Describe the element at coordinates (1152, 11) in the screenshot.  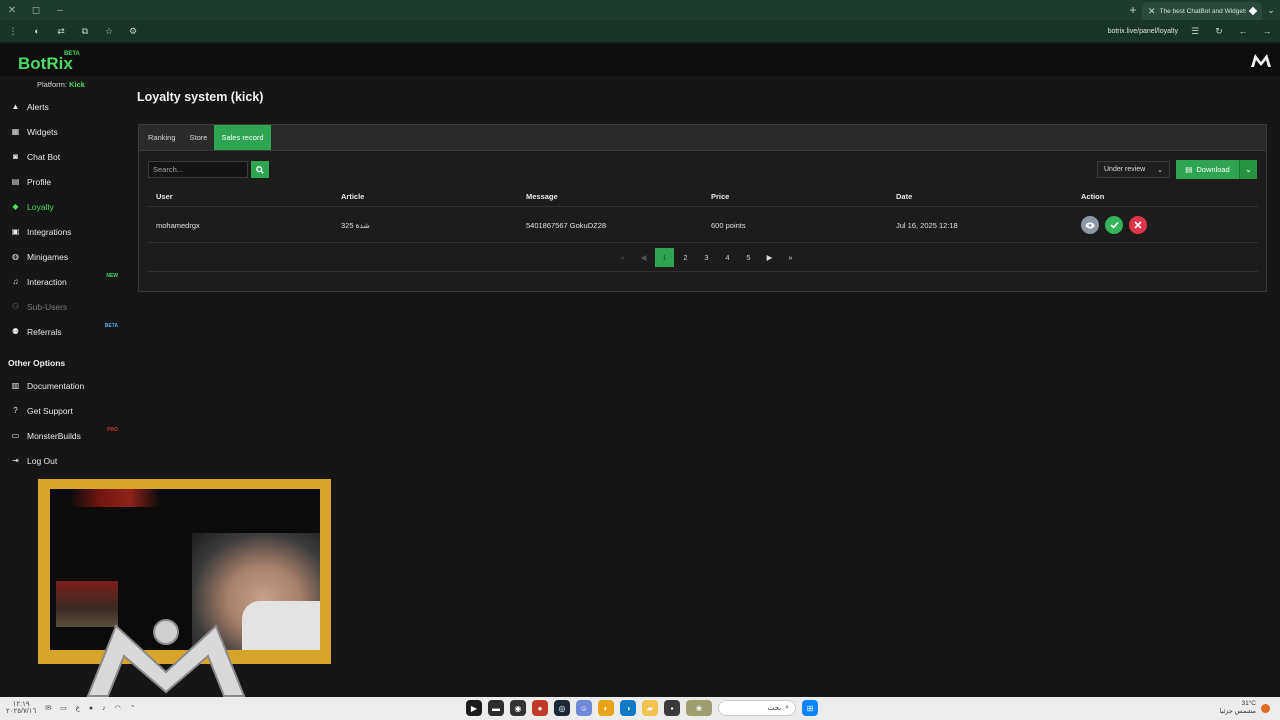
I see `tab-close-icon: ✕` at that location.